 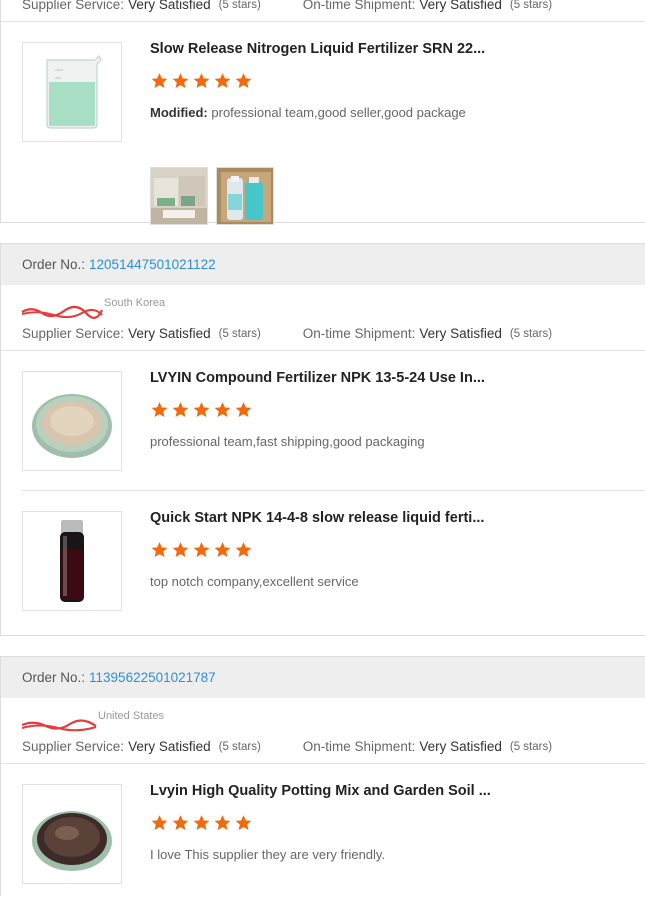 I want to click on order-header: Order No.: 11395622501021787, so click(x=323, y=677).